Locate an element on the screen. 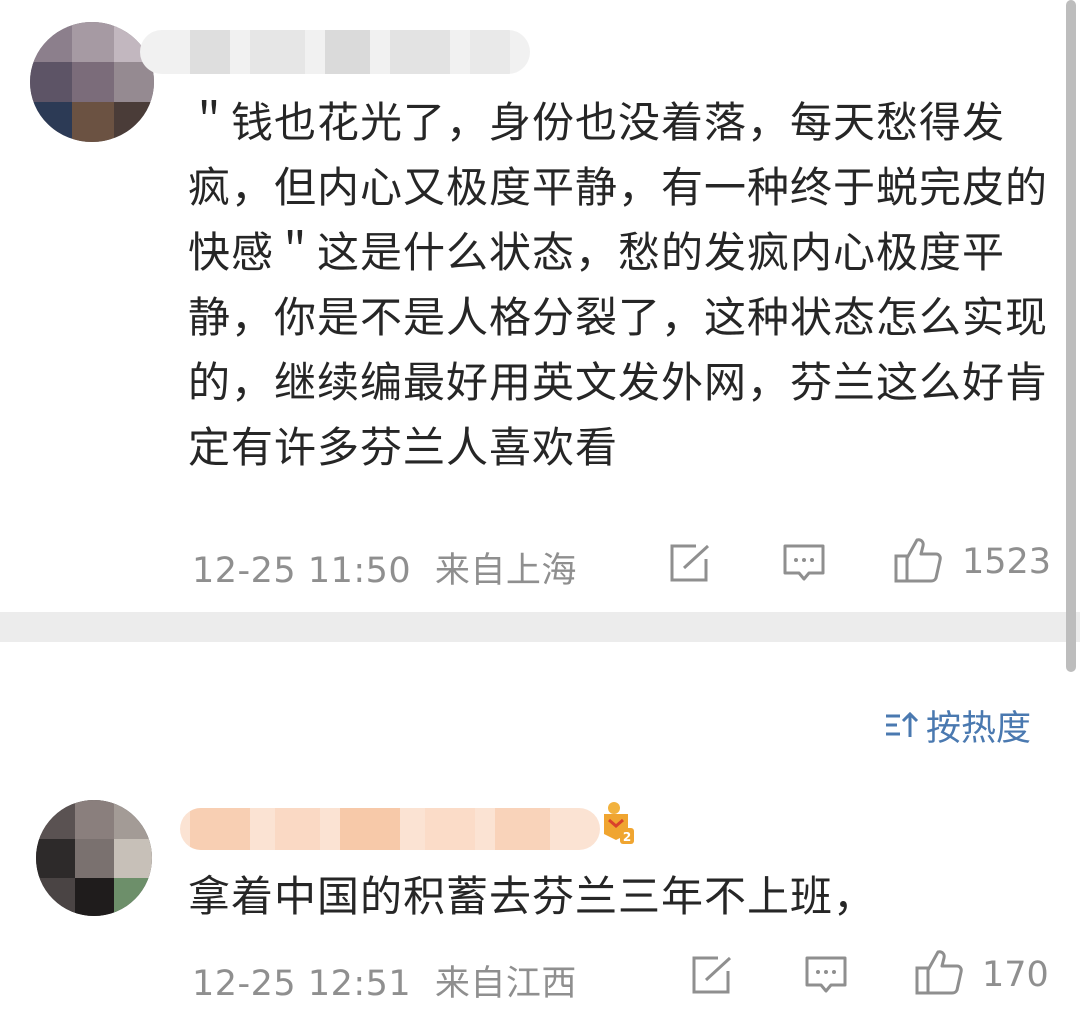 The height and width of the screenshot is (1017, 1080). comment-text: 拿着中国的积蓄去芬兰三年不上班， is located at coordinates (532, 896).